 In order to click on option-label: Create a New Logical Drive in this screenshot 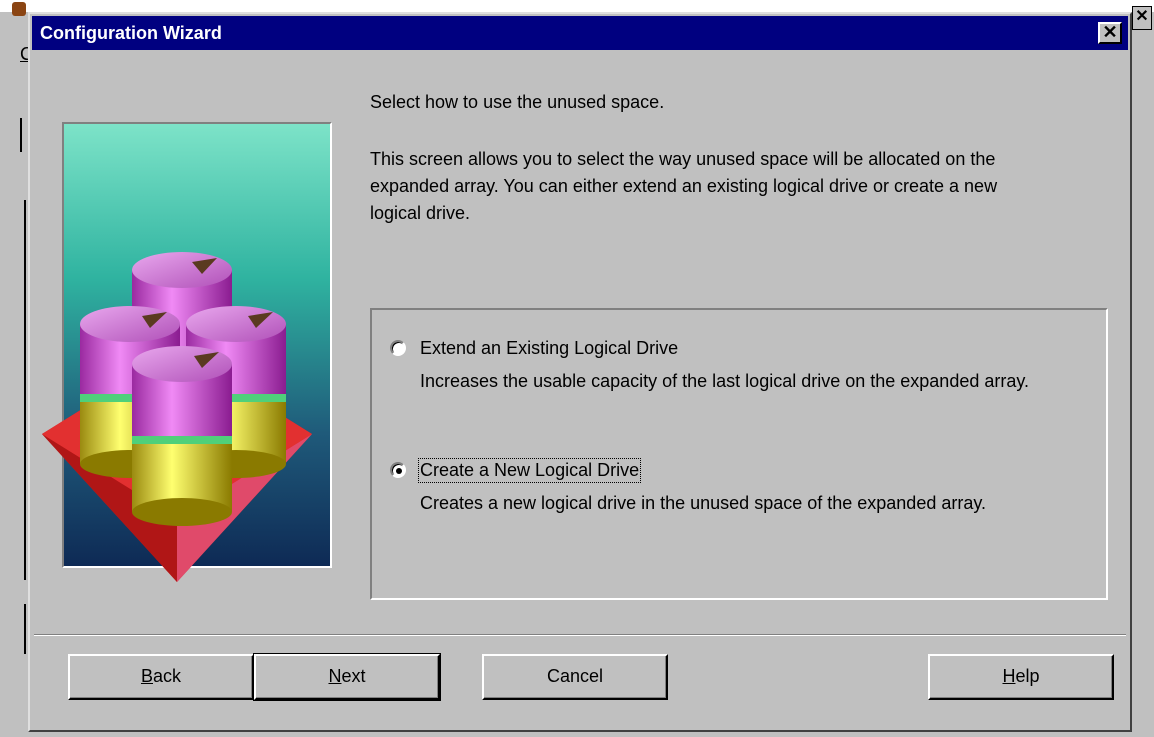, I will do `click(529, 470)`.